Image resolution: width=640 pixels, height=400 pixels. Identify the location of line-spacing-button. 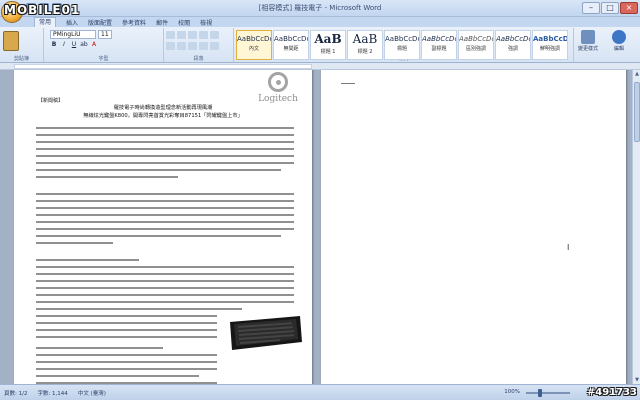
(214, 46).